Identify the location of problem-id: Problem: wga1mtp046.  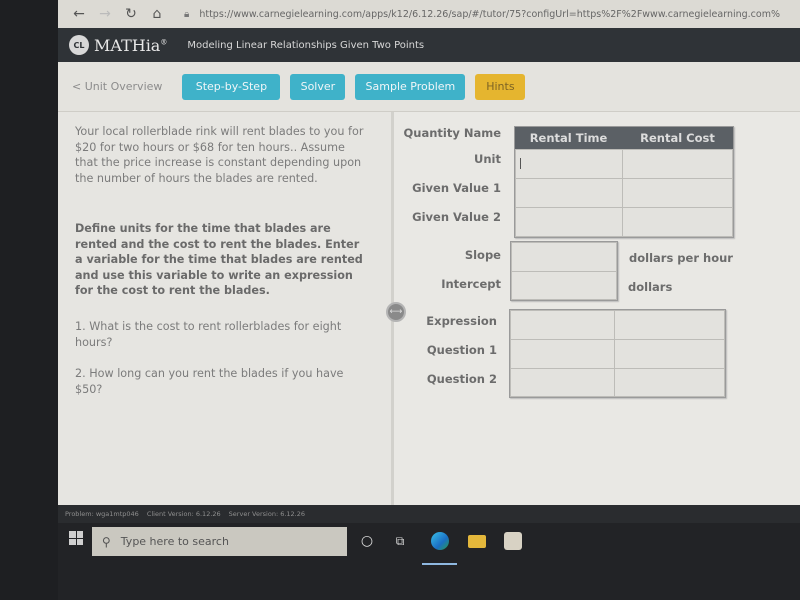
(102, 514).